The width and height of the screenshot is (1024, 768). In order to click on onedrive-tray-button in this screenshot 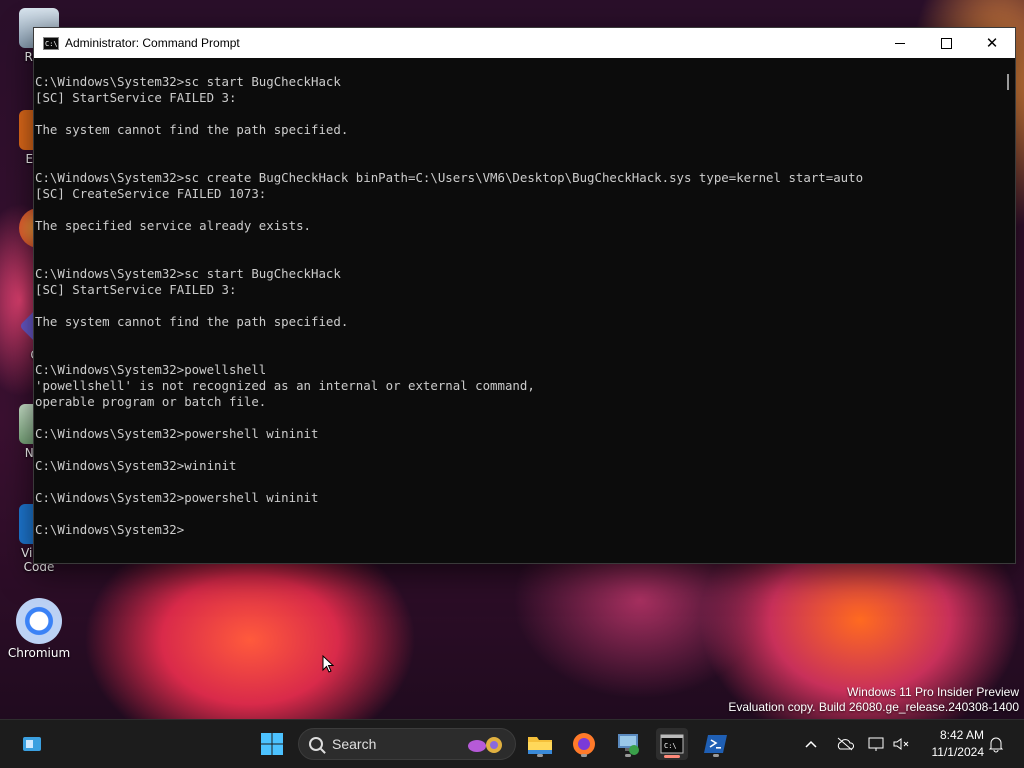, I will do `click(845, 744)`.